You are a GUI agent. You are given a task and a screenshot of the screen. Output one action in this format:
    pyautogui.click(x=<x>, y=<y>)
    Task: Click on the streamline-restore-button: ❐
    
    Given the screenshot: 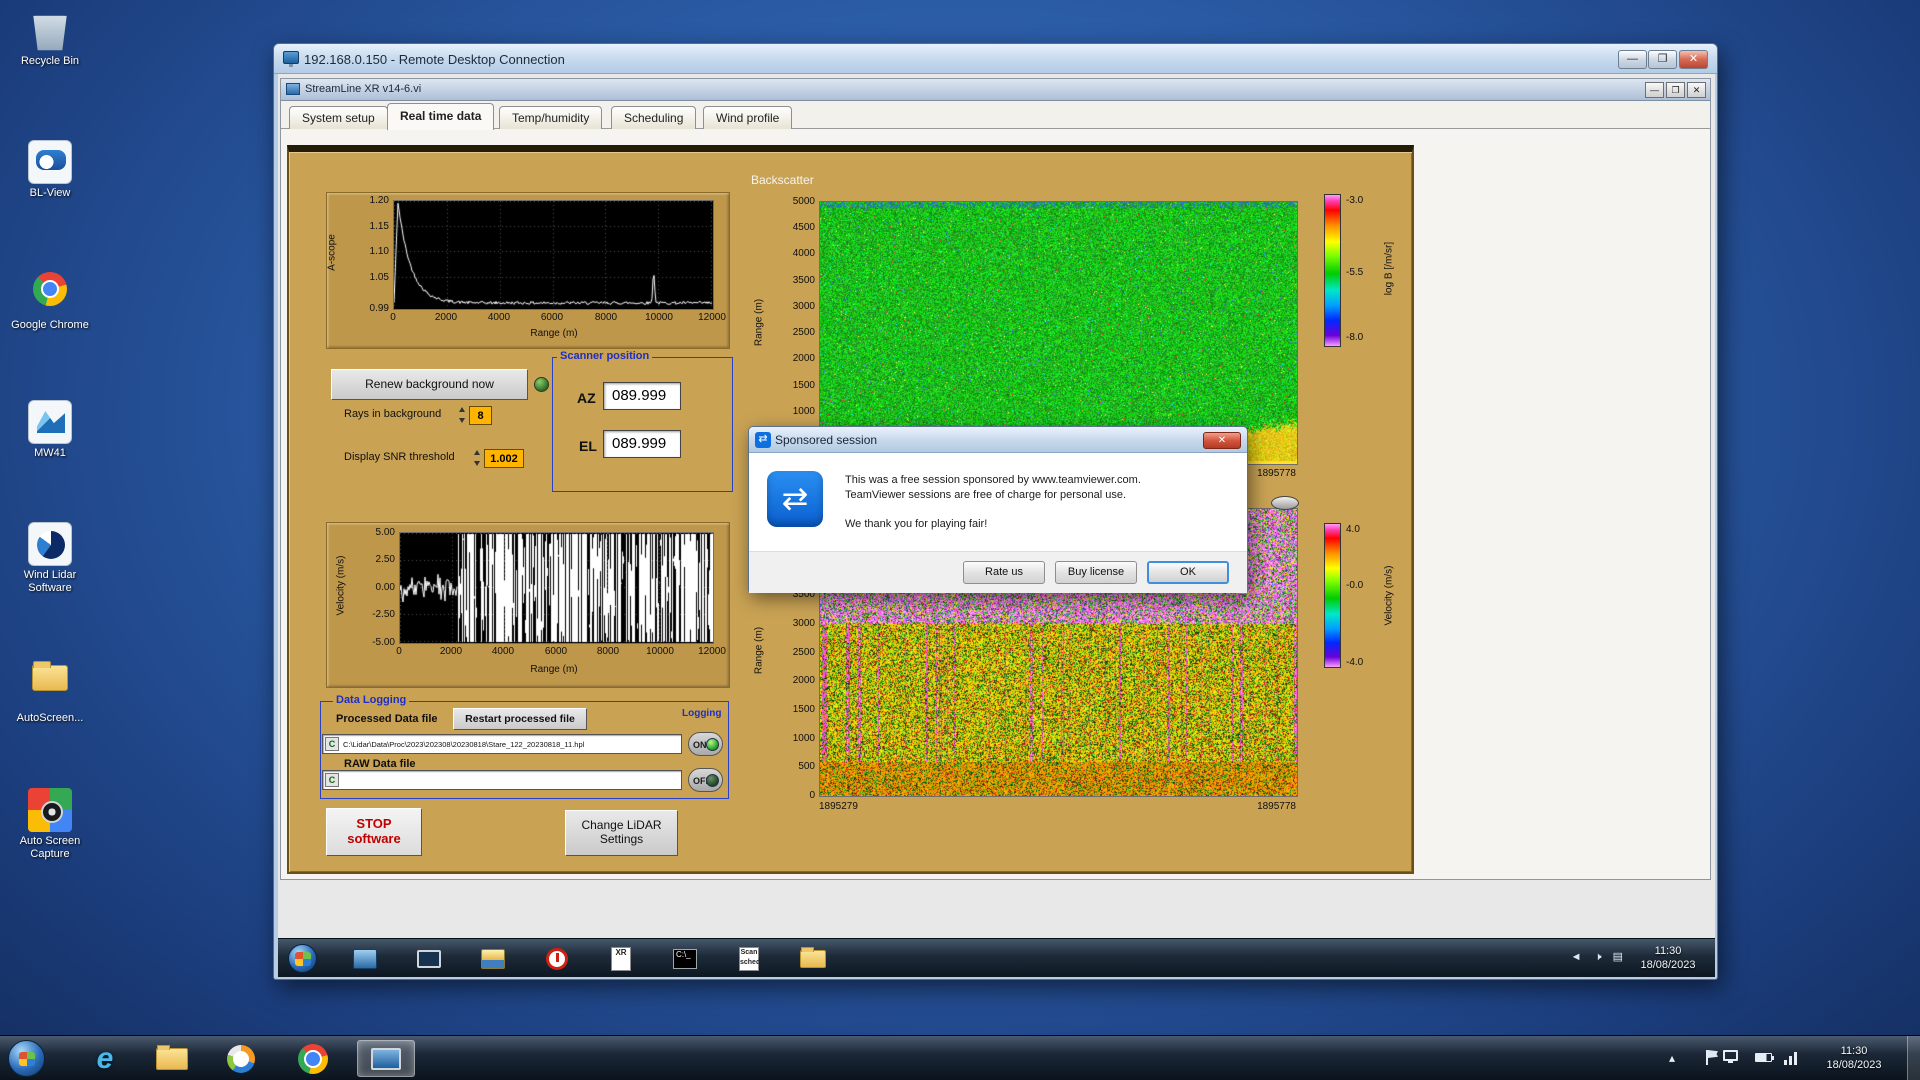 What is the action you would take?
    pyautogui.click(x=1675, y=90)
    